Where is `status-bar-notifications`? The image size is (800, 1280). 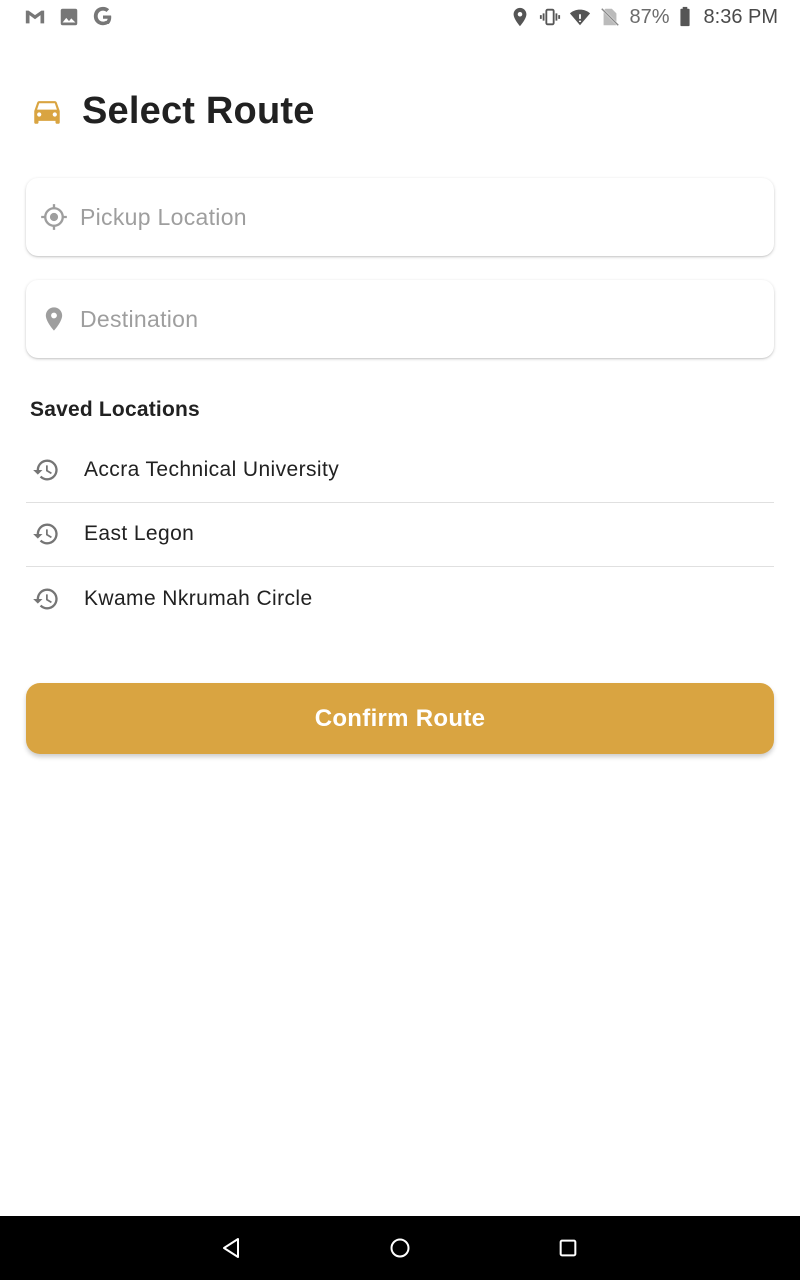 status-bar-notifications is located at coordinates (69, 17).